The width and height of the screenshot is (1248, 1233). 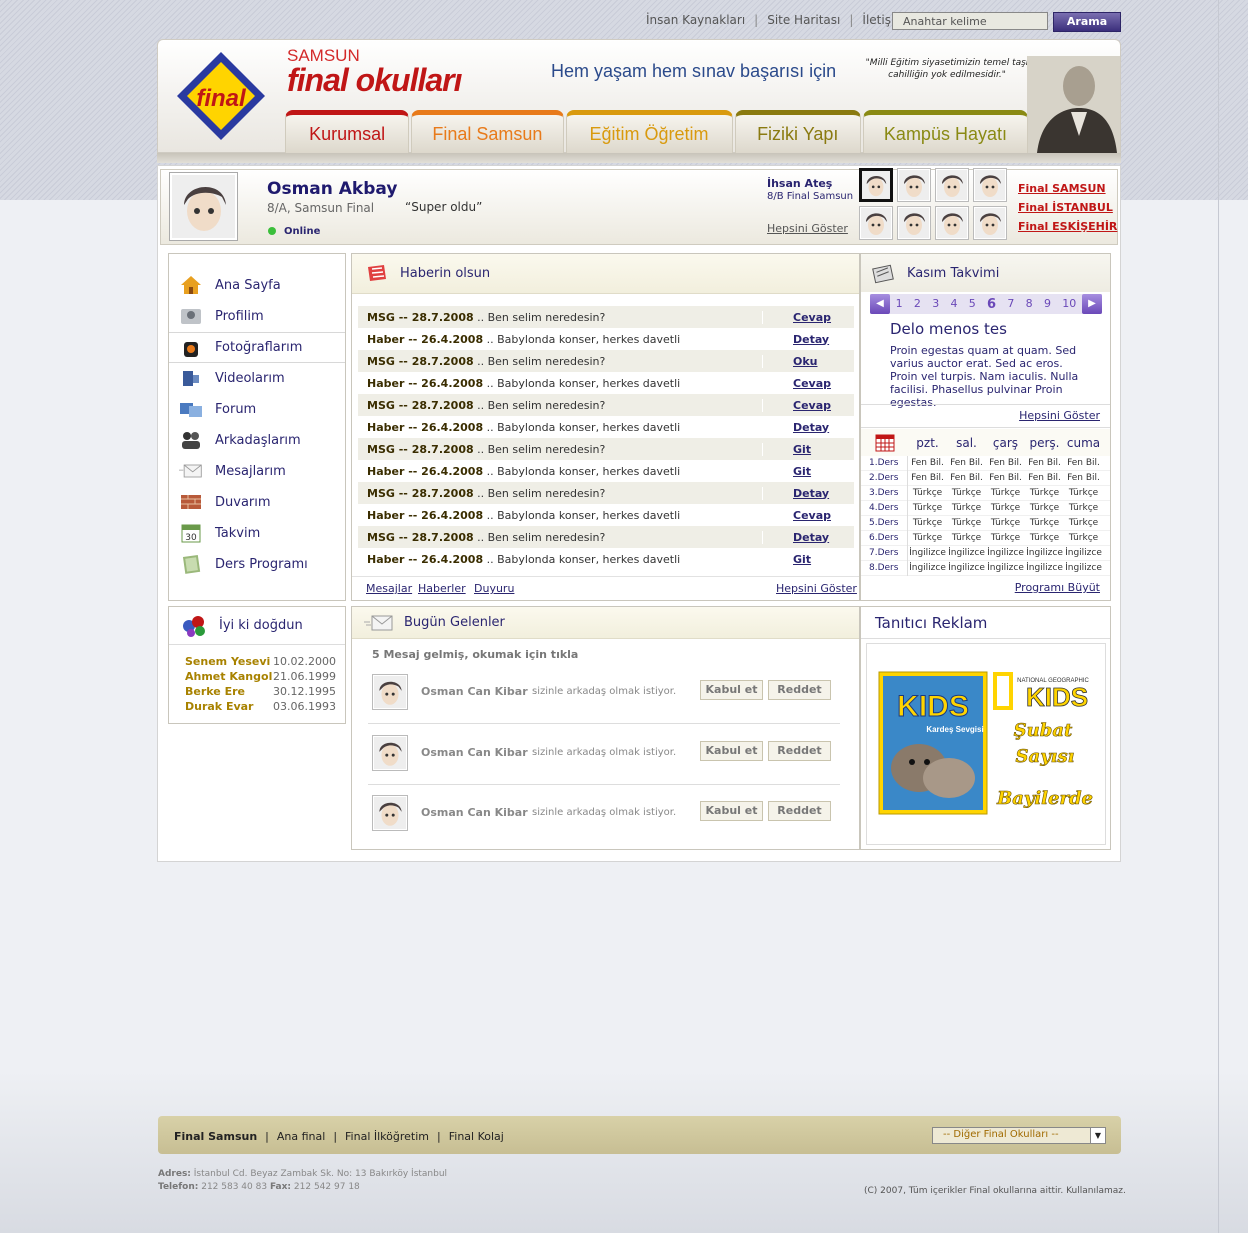 I want to click on birthday-name: Ahmet Kangol, so click(x=229, y=676).